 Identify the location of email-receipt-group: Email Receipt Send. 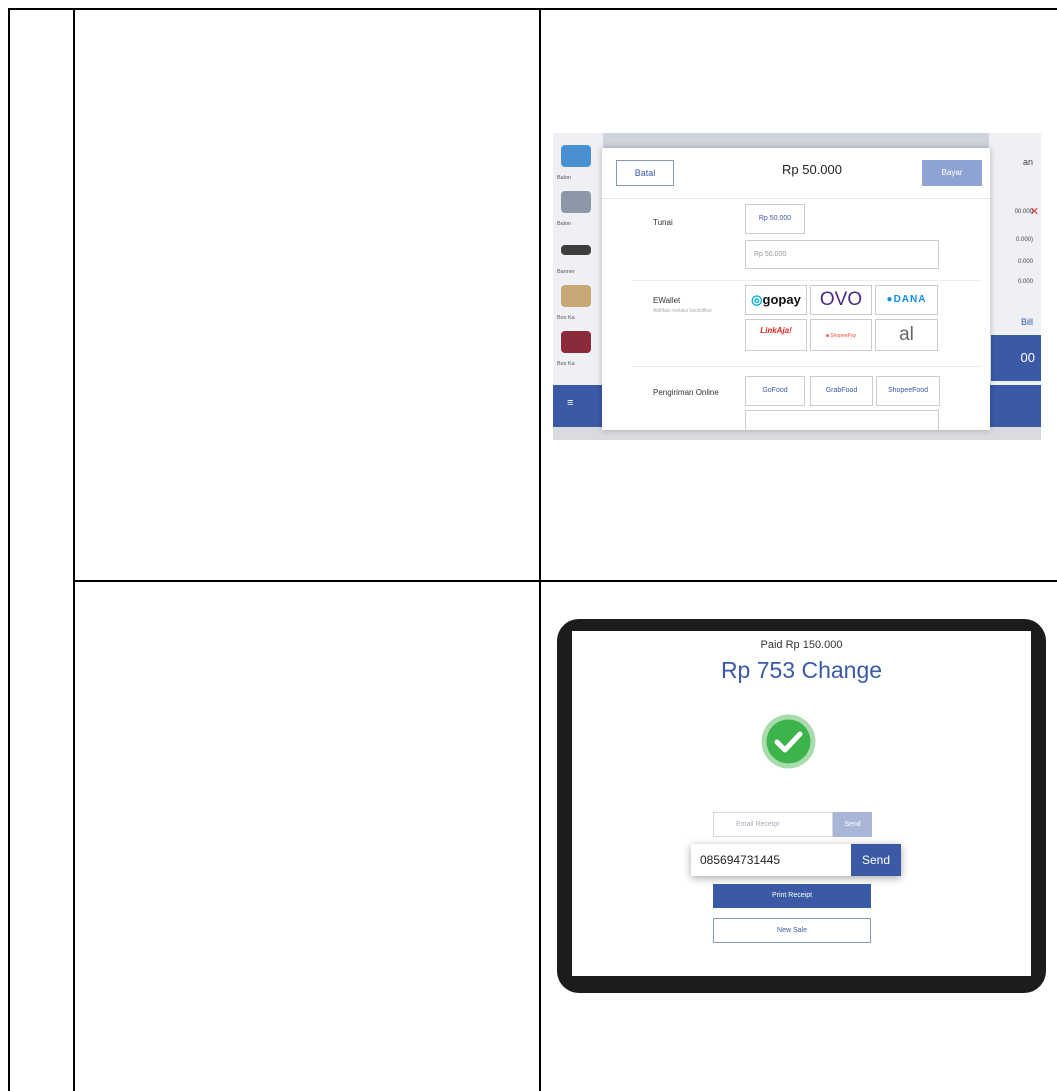
(792, 824).